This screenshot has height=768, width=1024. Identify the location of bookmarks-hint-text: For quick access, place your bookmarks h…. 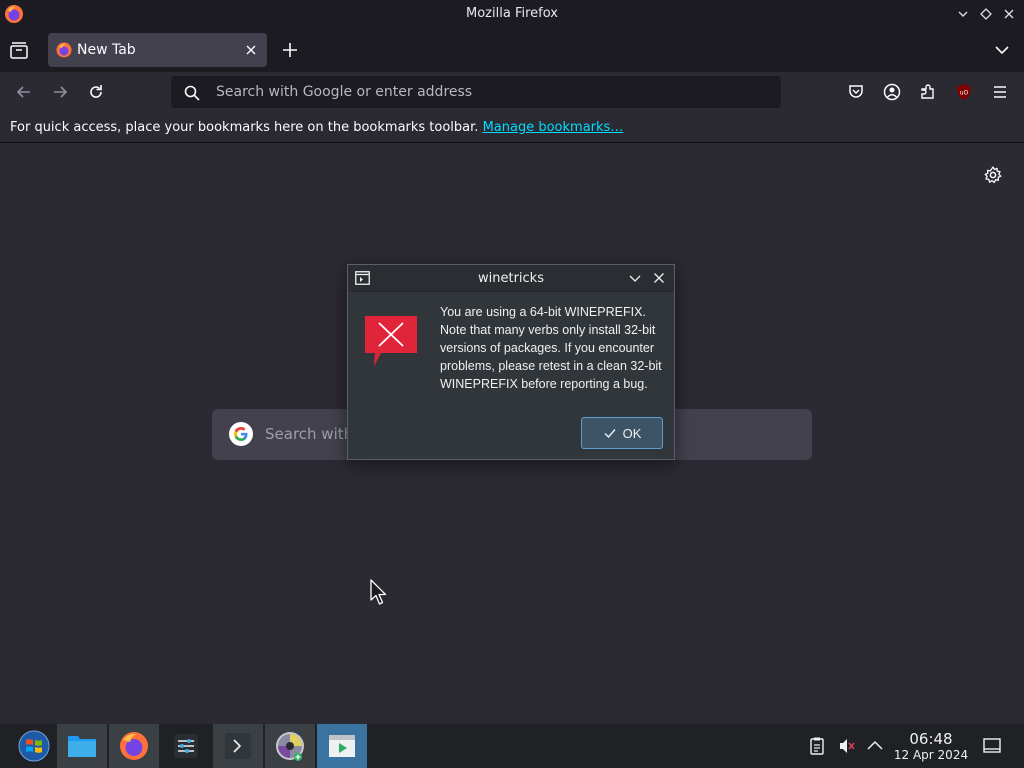
(244, 127).